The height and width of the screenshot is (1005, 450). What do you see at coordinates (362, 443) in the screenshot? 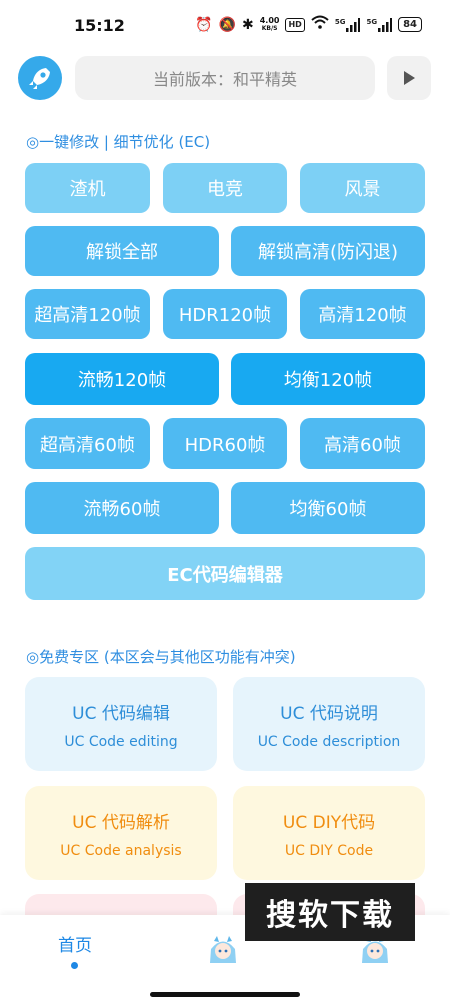
I see `hd-60-button: 高清60帧` at bounding box center [362, 443].